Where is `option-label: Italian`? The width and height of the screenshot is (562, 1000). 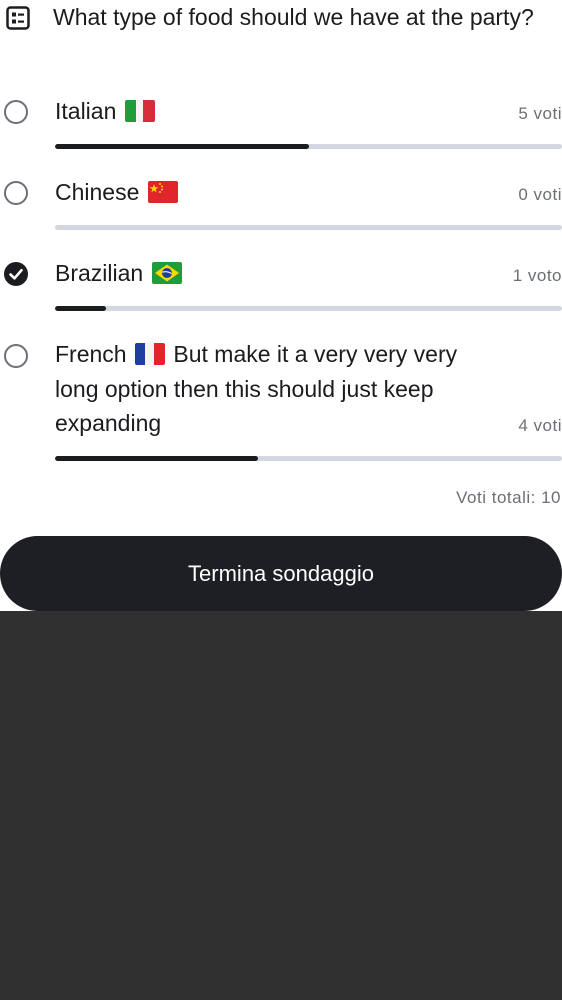 option-label: Italian is located at coordinates (275, 111).